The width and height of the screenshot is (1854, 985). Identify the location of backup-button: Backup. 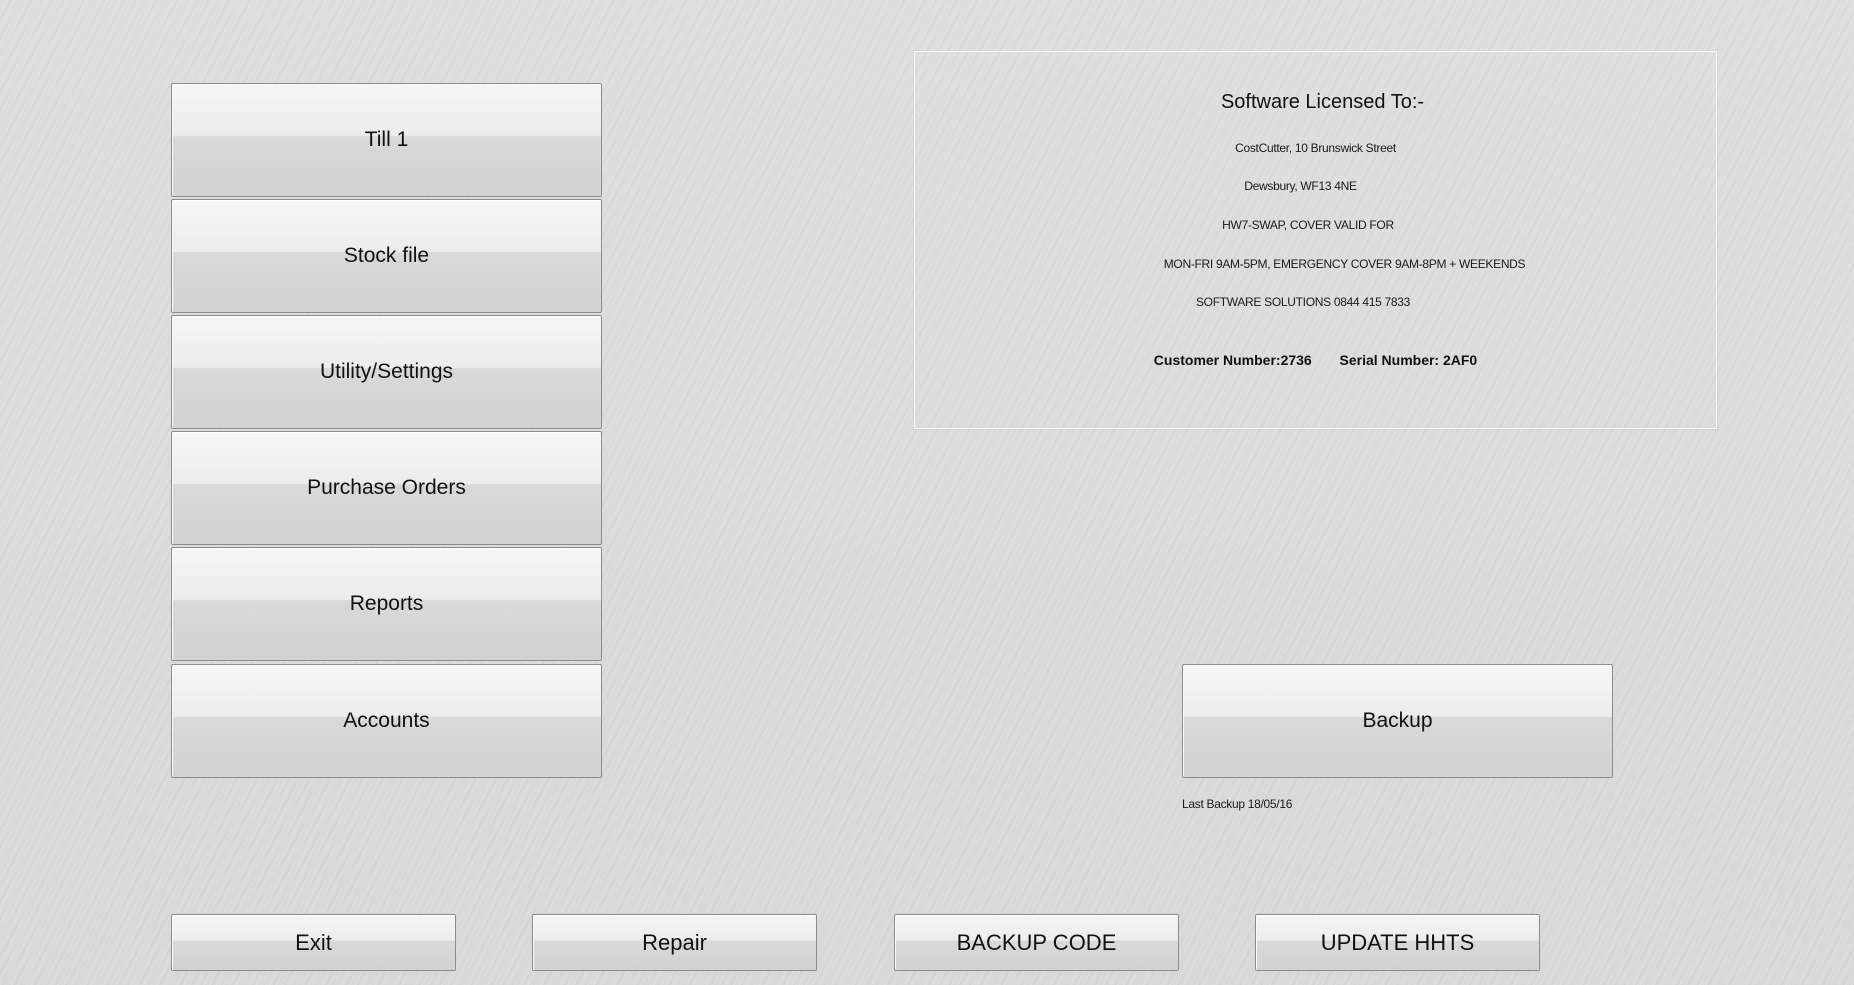
(1397, 721).